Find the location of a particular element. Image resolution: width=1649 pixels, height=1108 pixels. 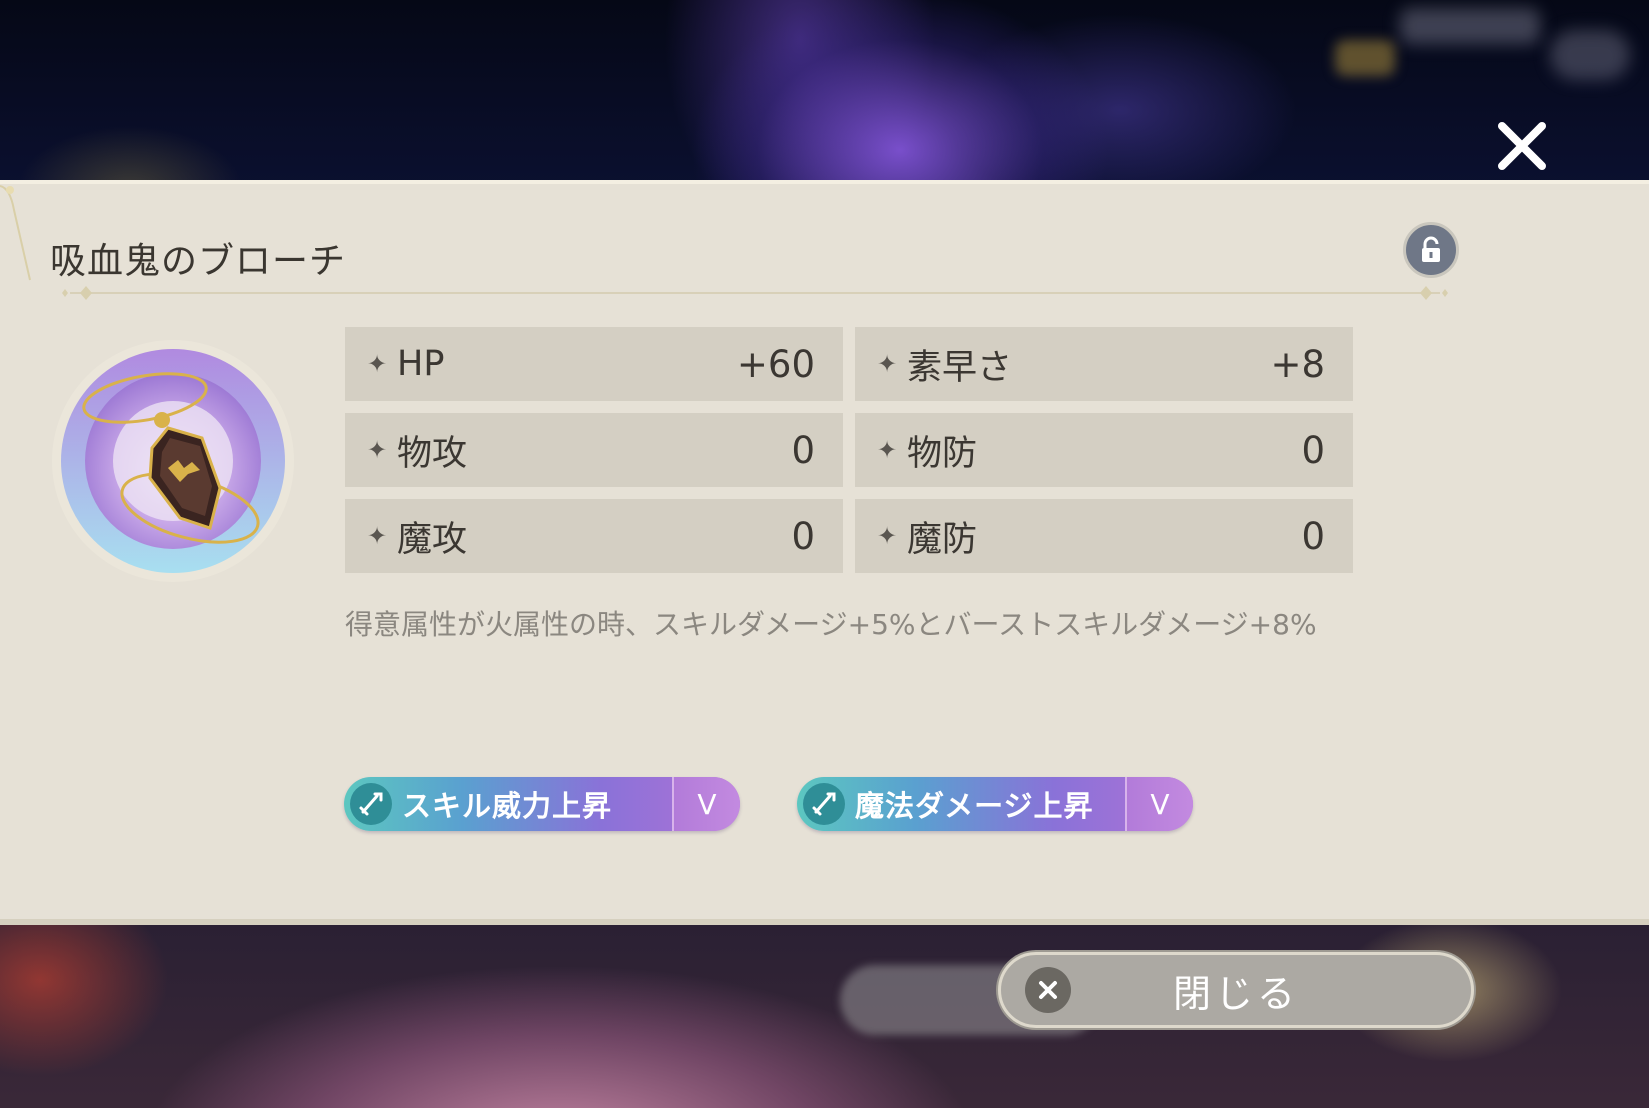

skill-badge-magic-damage: 魔法ダメージ上昇 V is located at coordinates (995, 804).